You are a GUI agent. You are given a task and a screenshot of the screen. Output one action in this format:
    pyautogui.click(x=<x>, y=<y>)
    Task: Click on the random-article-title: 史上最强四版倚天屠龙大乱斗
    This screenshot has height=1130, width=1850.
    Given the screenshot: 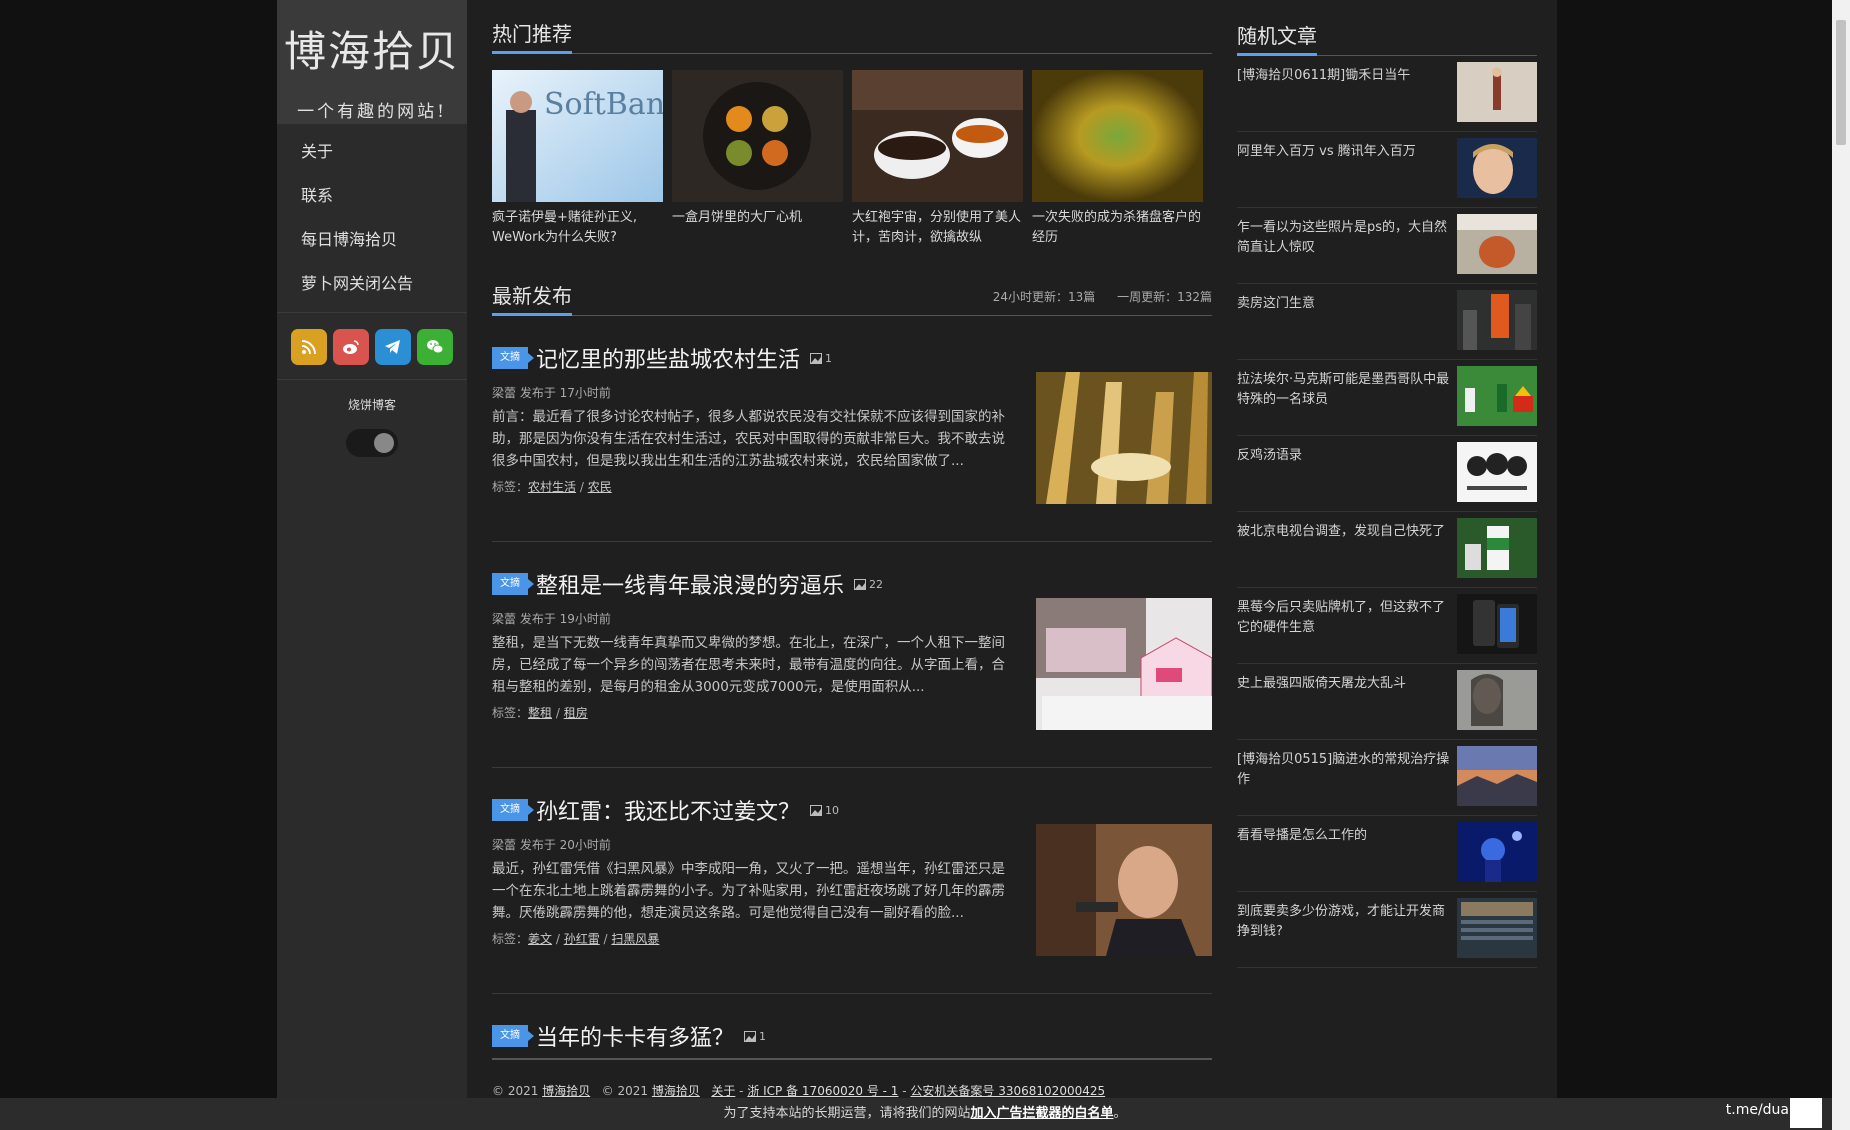 What is the action you would take?
    pyautogui.click(x=1344, y=684)
    